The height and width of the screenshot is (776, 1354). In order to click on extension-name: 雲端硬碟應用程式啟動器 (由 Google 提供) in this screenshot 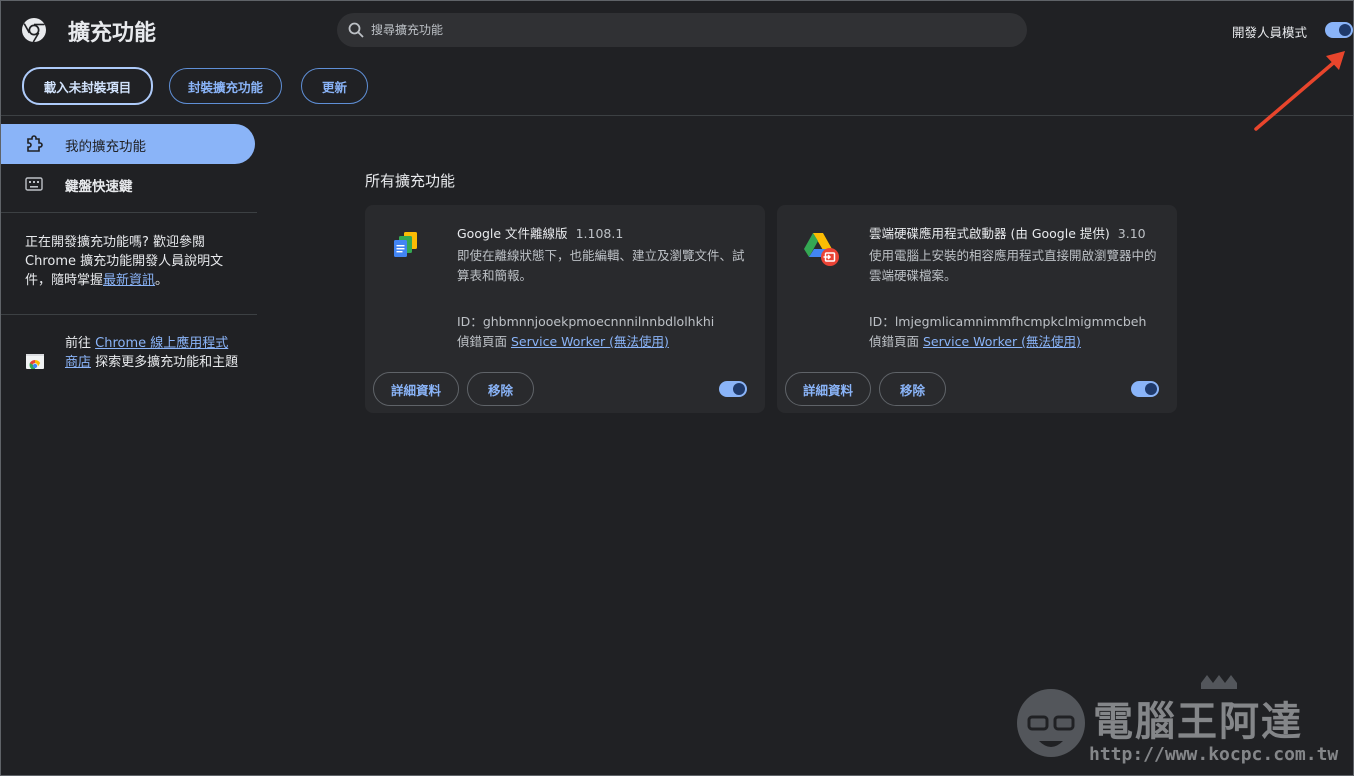, I will do `click(989, 233)`.